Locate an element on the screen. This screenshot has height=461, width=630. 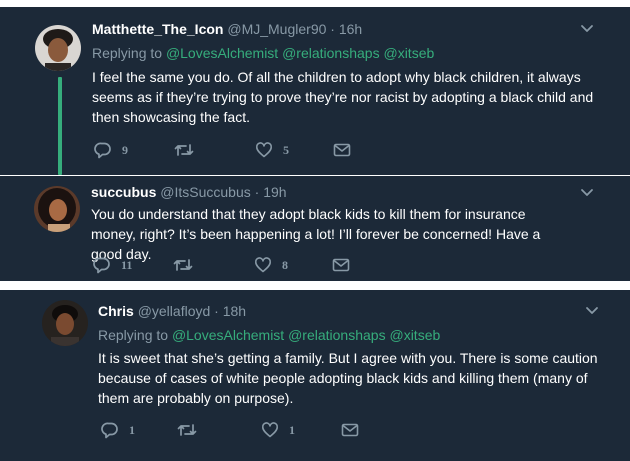
like-button: 5 is located at coordinates (272, 150).